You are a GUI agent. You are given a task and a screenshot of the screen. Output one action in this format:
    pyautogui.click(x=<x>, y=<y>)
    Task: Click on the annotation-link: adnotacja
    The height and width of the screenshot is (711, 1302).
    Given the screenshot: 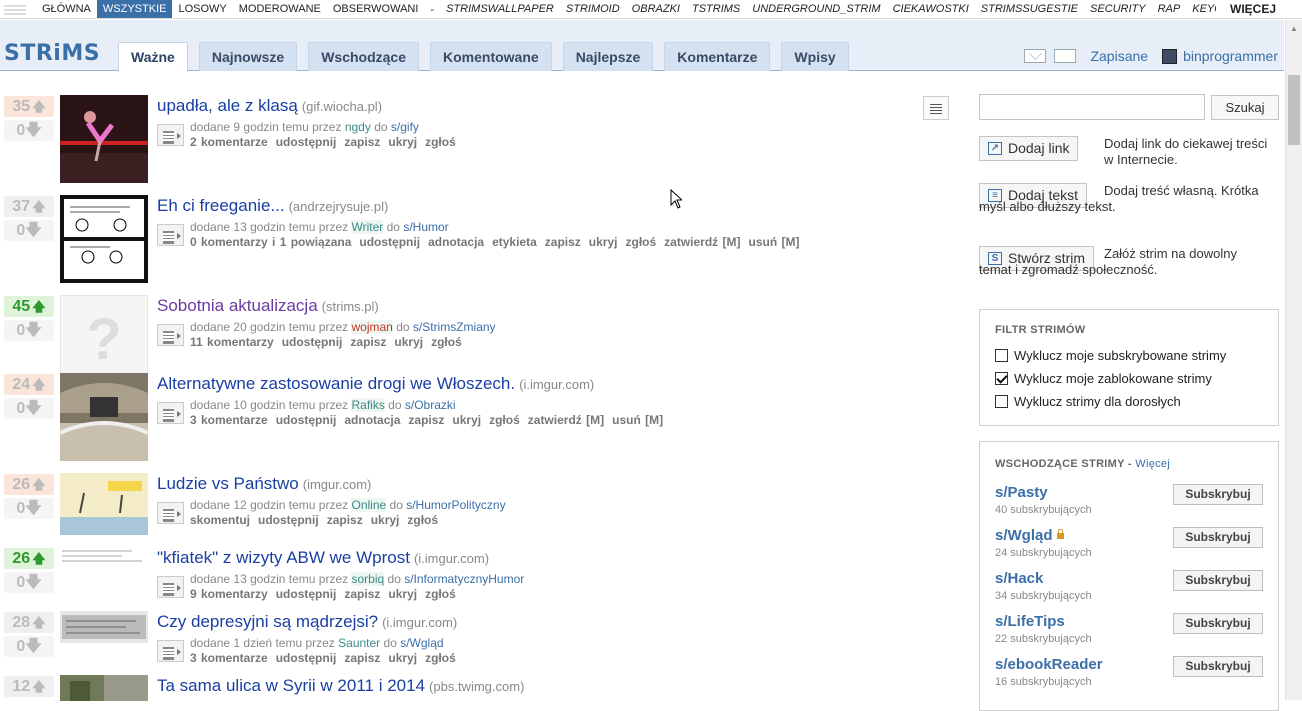 What is the action you would take?
    pyautogui.click(x=372, y=420)
    